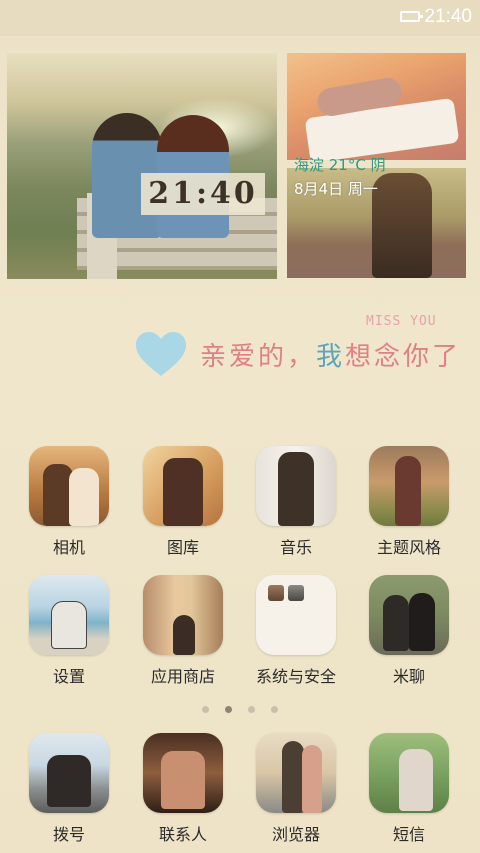 This screenshot has width=480, height=853. I want to click on gallery-icon, so click(183, 486).